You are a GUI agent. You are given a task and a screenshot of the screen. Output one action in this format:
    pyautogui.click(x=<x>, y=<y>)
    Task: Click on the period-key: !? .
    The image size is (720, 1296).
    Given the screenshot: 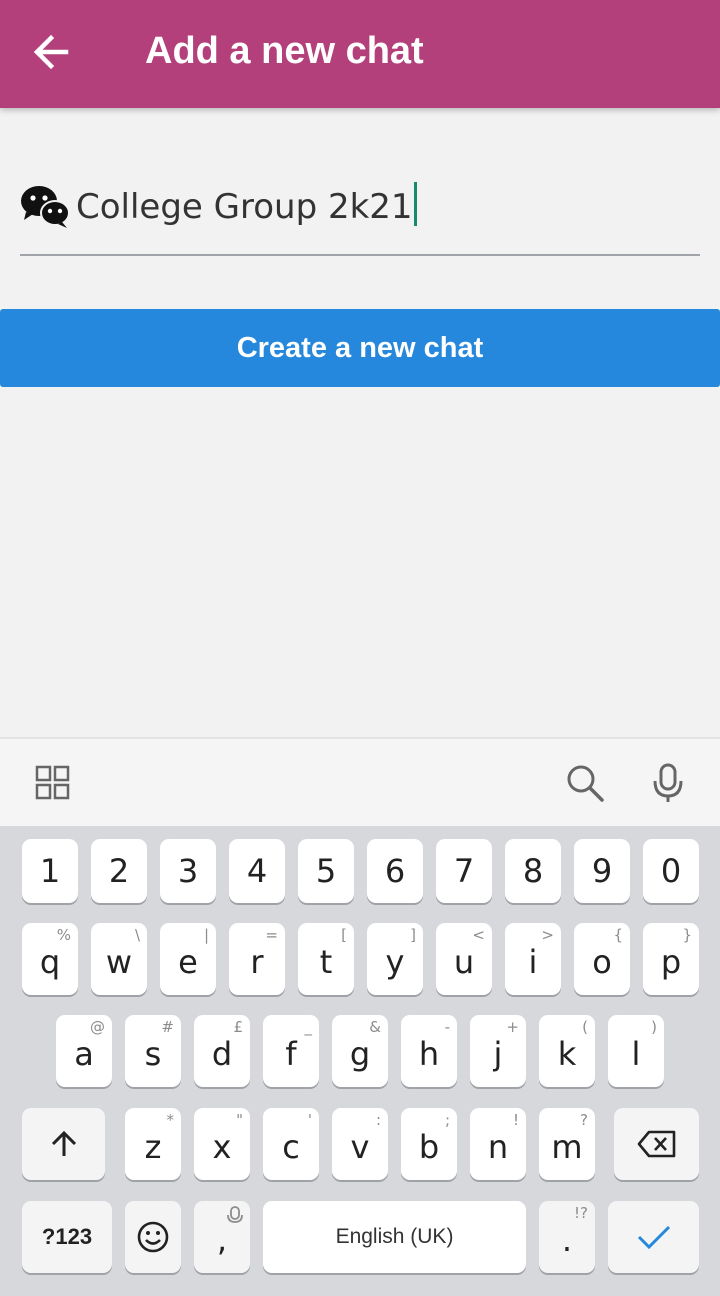 What is the action you would take?
    pyautogui.click(x=567, y=1237)
    